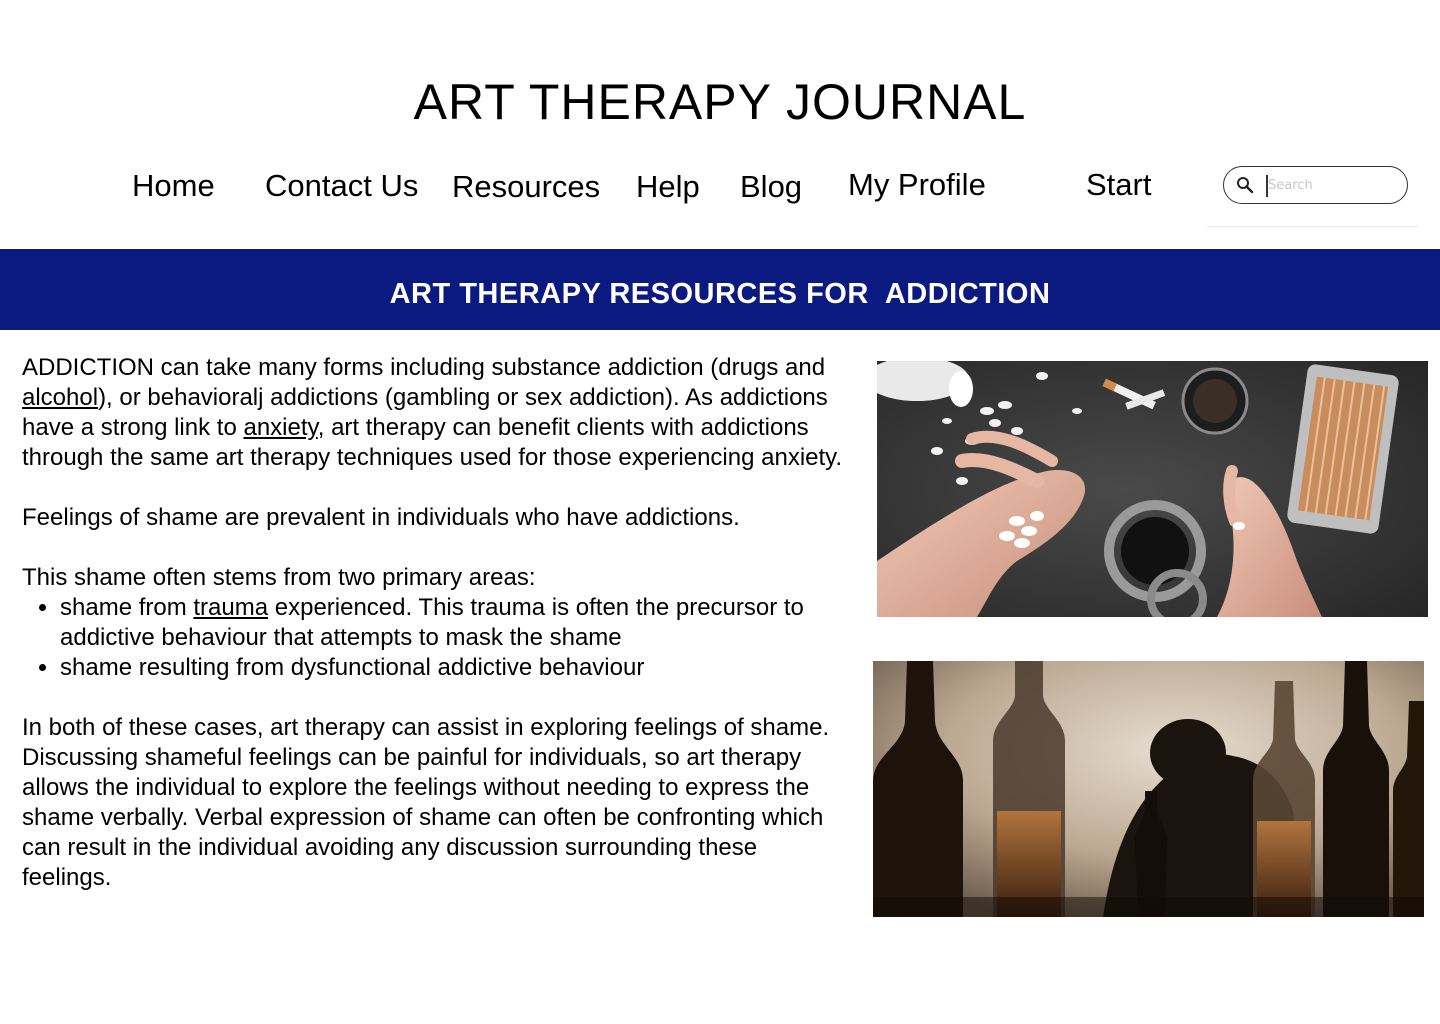 The width and height of the screenshot is (1440, 1024). What do you see at coordinates (720, 294) in the screenshot?
I see `banner-title: ART THERAPY RESOURCES FOR ADDICTION` at bounding box center [720, 294].